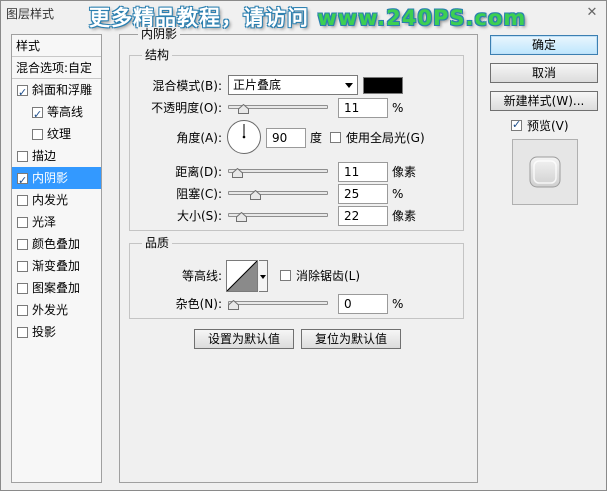 This screenshot has width=607, height=491. Describe the element at coordinates (278, 108) in the screenshot. I see `opacity-slider` at that location.